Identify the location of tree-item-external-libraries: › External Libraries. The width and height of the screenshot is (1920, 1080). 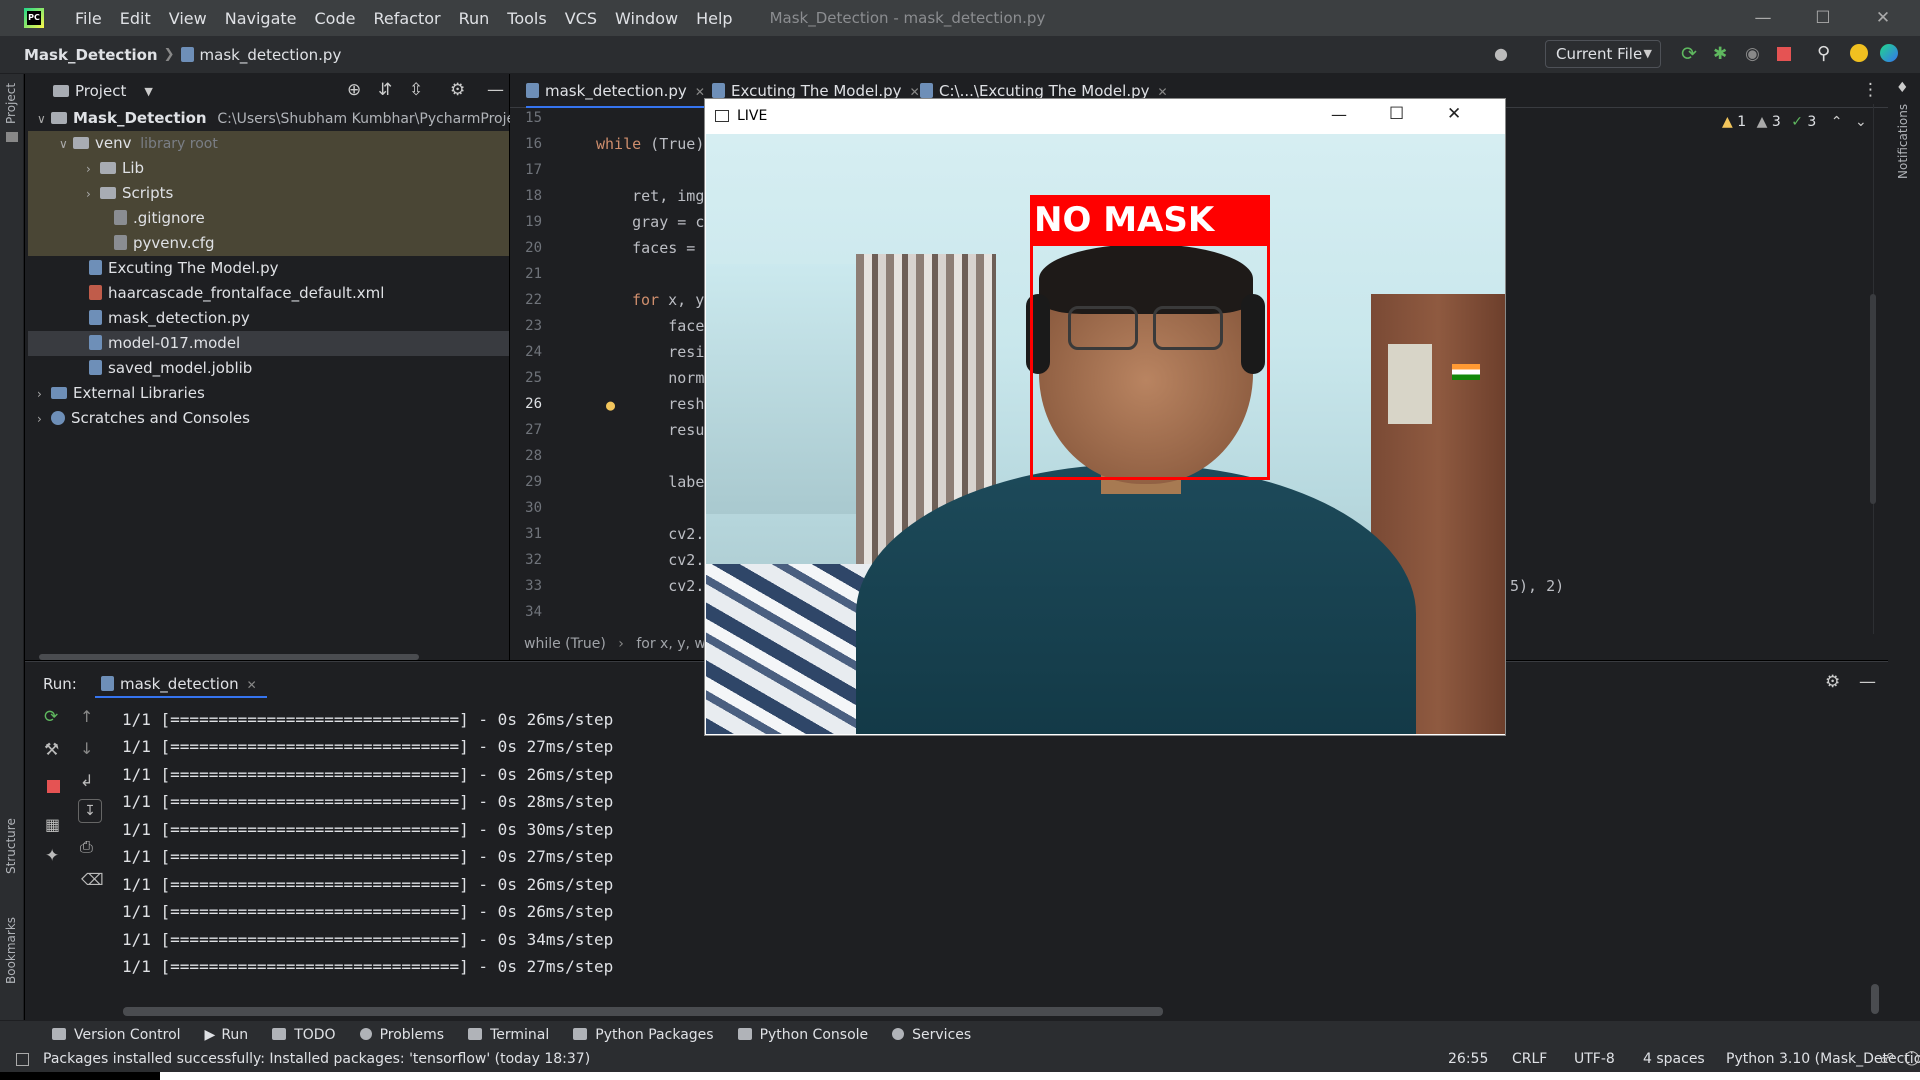
(267, 393).